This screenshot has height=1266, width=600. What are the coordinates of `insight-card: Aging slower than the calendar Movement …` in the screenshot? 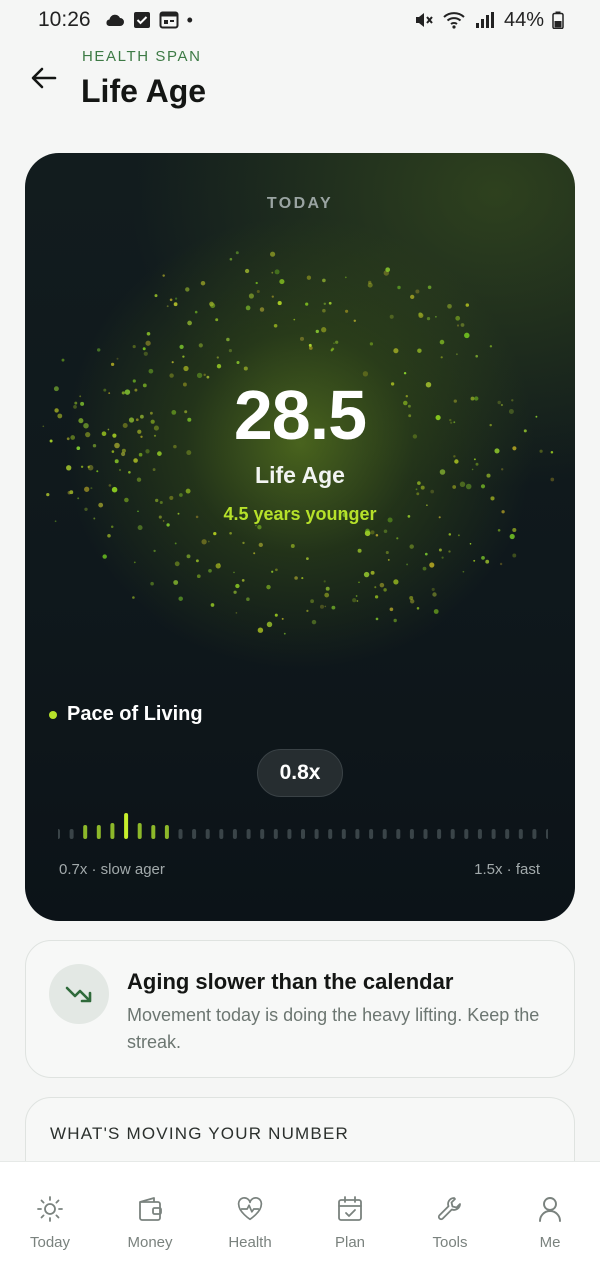 It's located at (300, 1009).